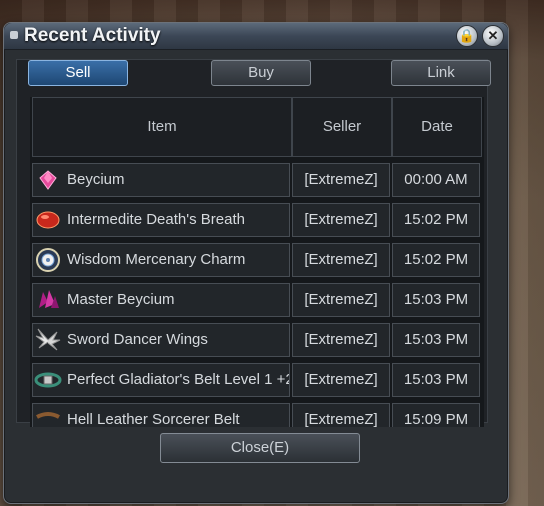 The image size is (544, 506). What do you see at coordinates (436, 180) in the screenshot?
I see `date-cell: 00:00 AM` at bounding box center [436, 180].